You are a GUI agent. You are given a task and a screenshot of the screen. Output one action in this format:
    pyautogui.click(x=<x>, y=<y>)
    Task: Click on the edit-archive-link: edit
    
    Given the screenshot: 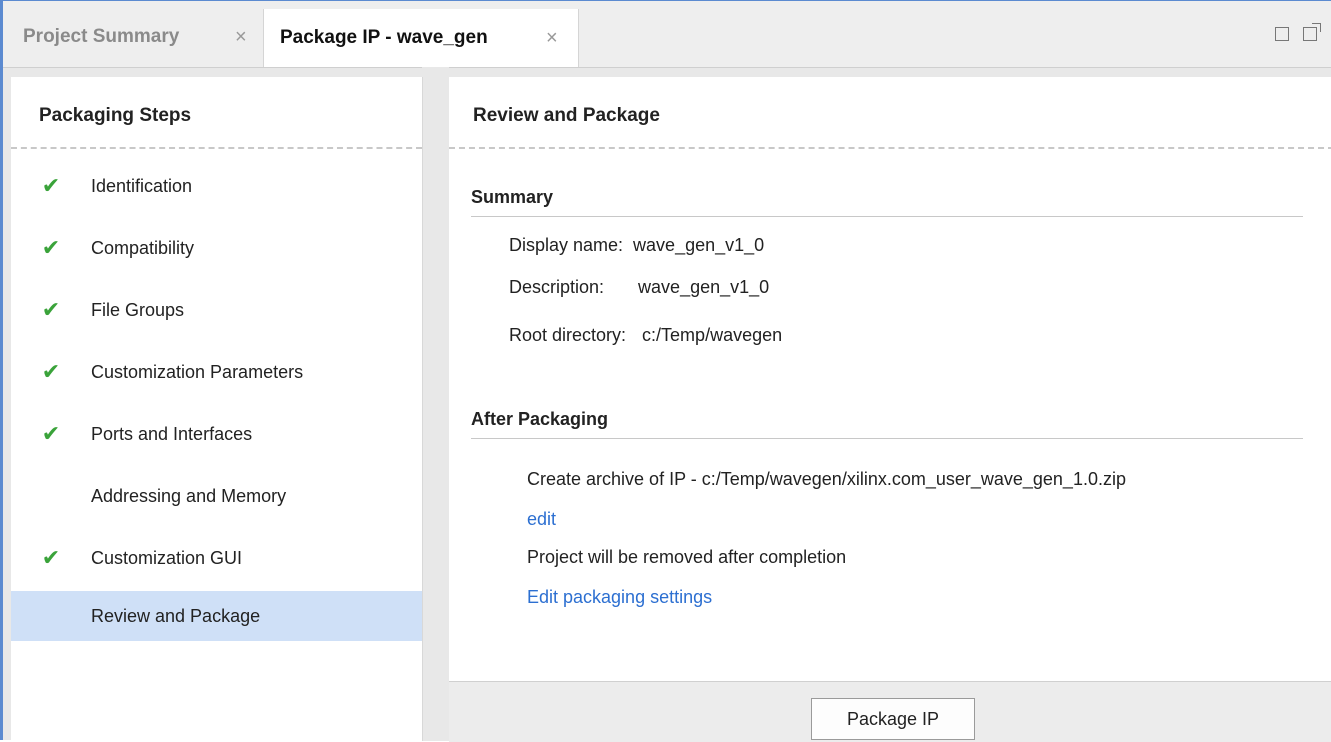 What is the action you would take?
    pyautogui.click(x=541, y=519)
    